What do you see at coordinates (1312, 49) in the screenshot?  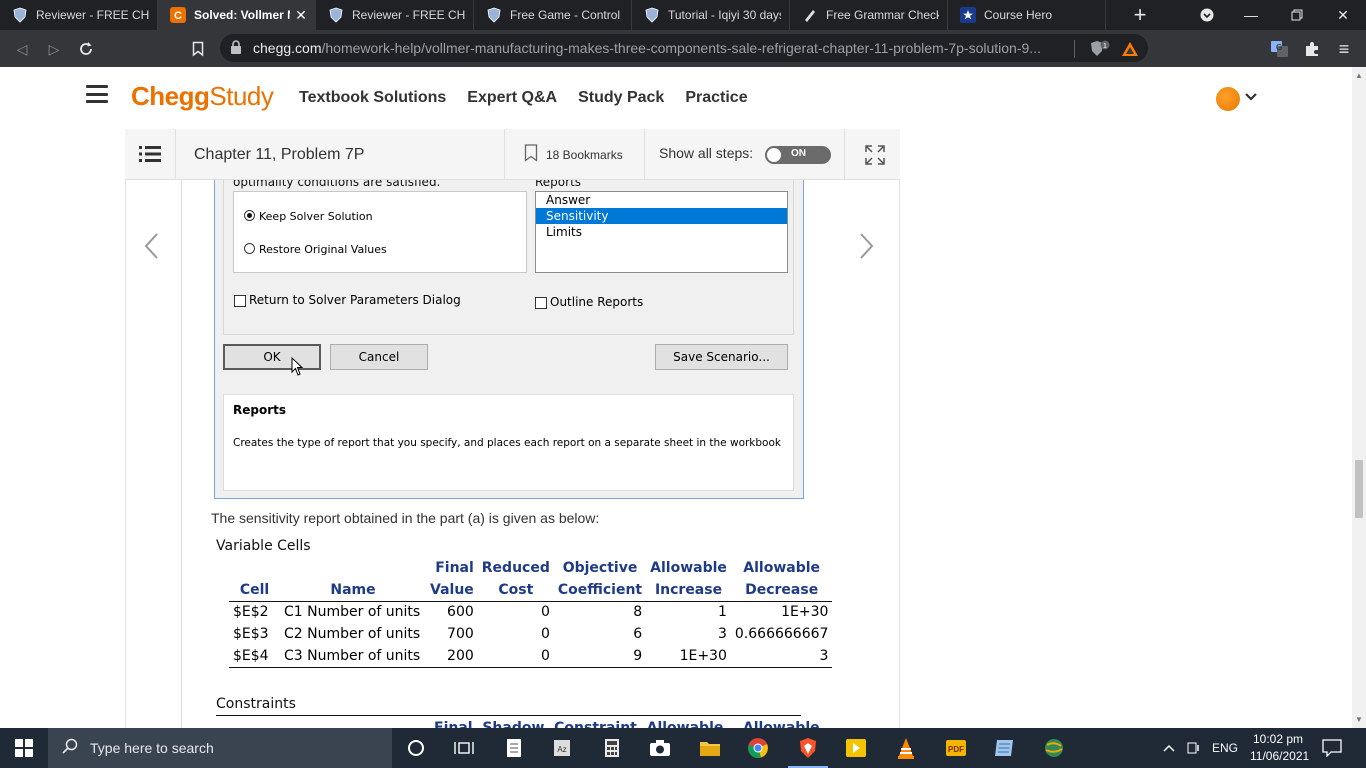 I see `extensions-puzzle-icon` at bounding box center [1312, 49].